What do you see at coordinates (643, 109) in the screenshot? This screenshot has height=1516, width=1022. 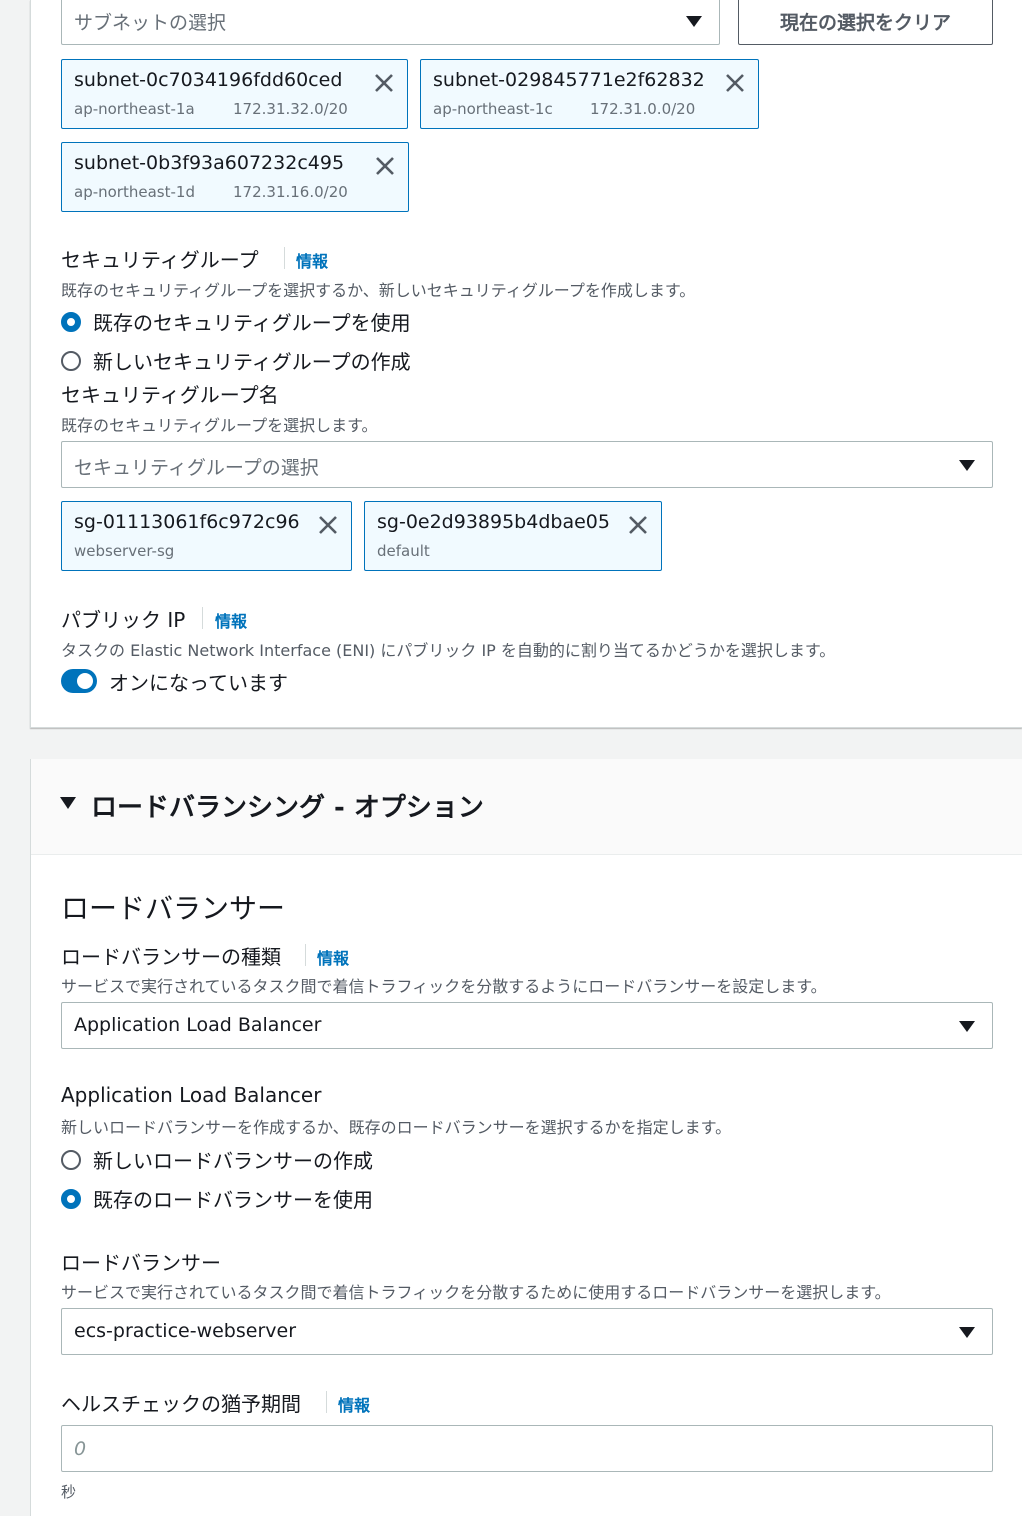 I see `subnet-token-cidr: 172.31.0.0/20` at bounding box center [643, 109].